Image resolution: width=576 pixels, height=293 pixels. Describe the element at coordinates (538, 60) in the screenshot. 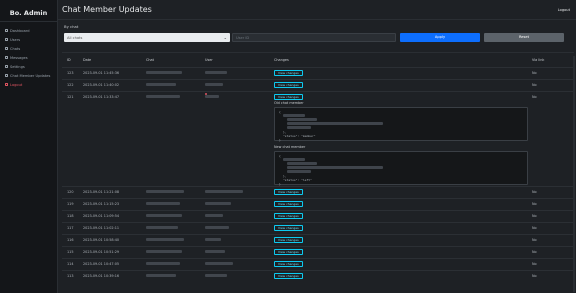

I see `col-via-link: Via link` at that location.